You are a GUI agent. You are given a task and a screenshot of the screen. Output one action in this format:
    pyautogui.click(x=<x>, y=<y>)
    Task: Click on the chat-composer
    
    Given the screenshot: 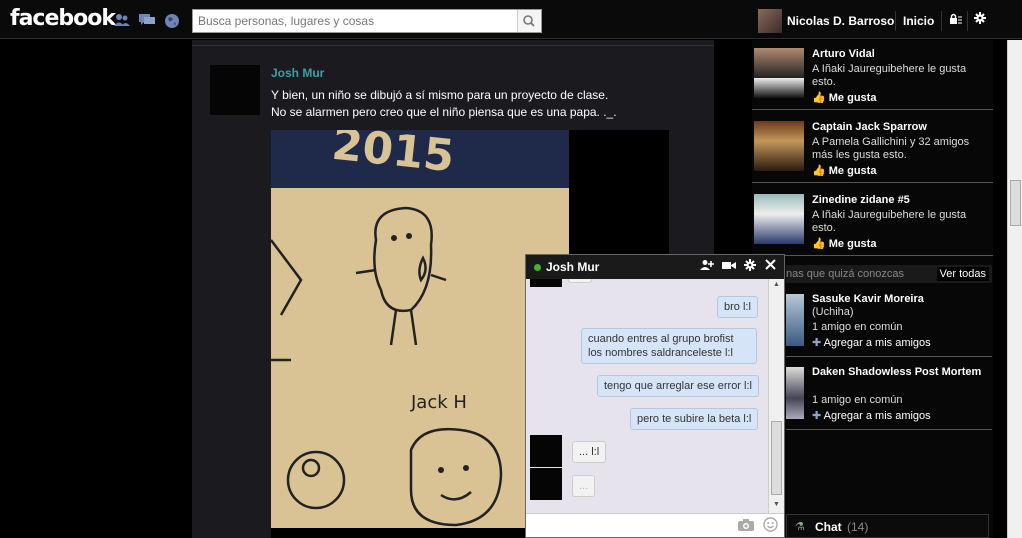 What is the action you would take?
    pyautogui.click(x=655, y=525)
    